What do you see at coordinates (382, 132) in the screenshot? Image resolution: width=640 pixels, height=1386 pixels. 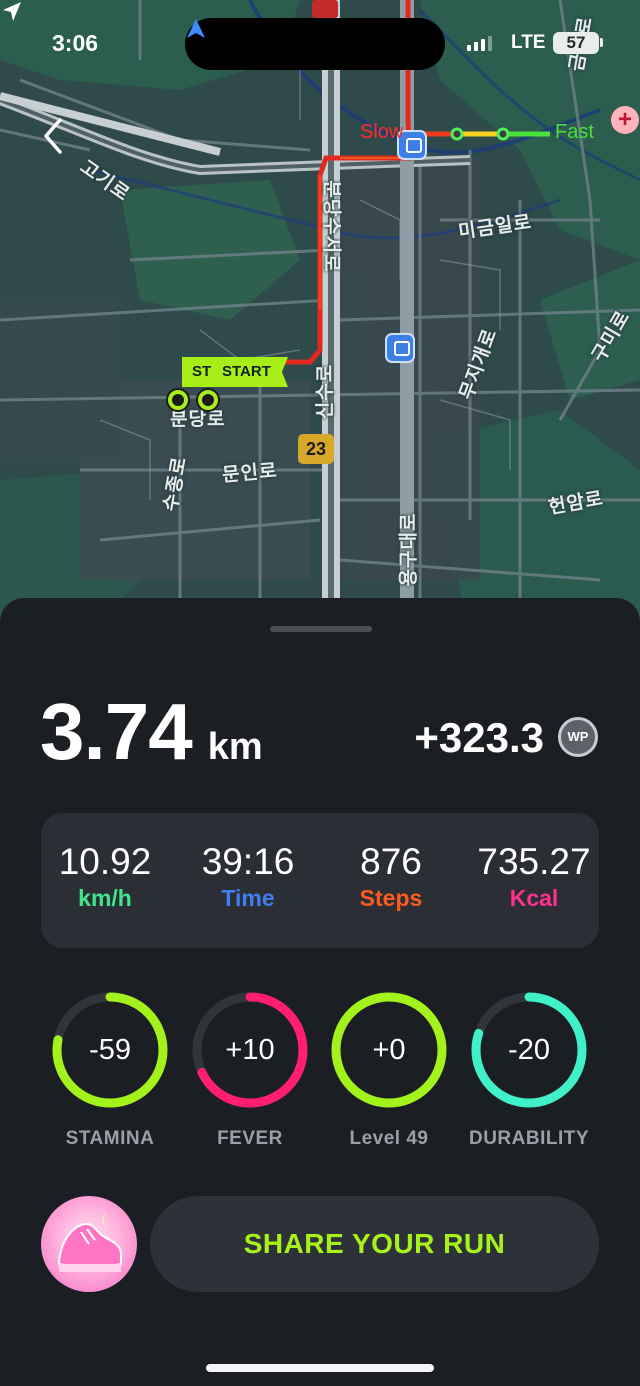 I see `speed-legend-slow: Slow` at bounding box center [382, 132].